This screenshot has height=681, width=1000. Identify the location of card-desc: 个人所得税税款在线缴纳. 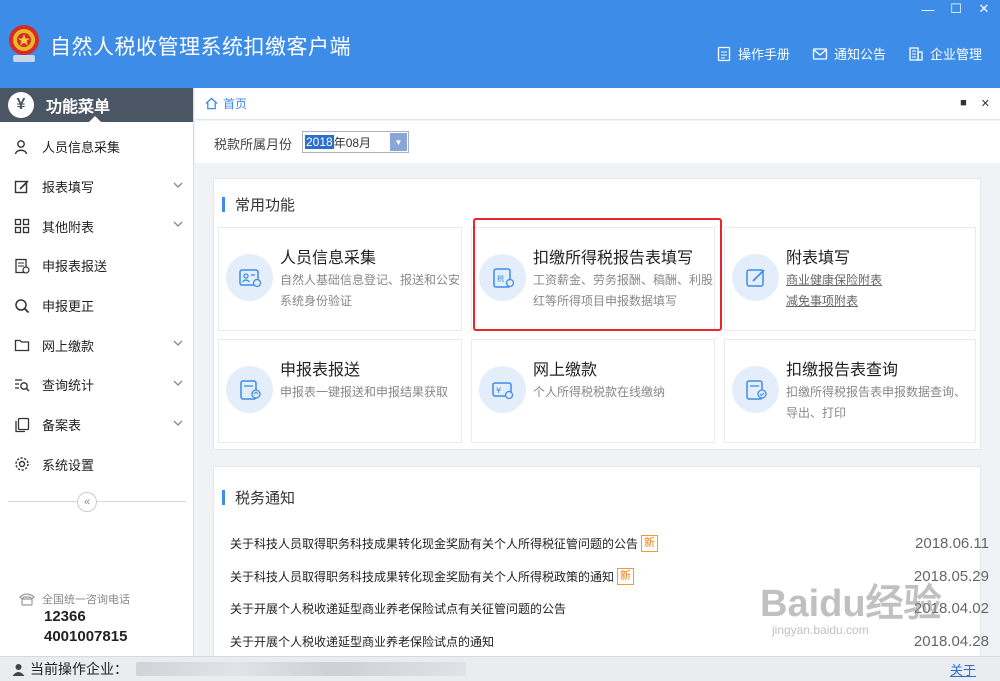
(599, 392).